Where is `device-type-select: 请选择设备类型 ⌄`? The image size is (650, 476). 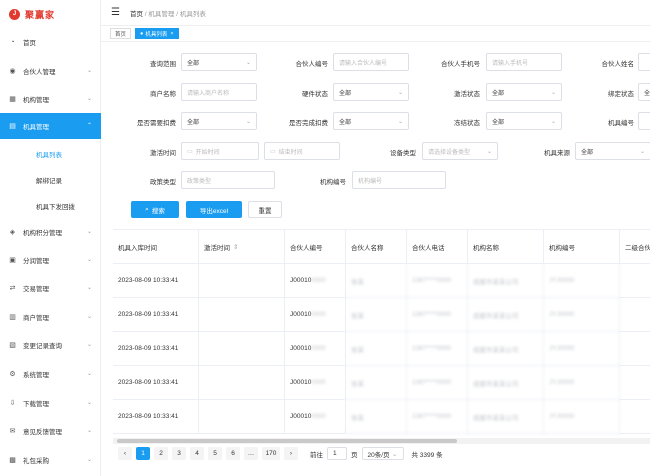 device-type-select: 请选择设备类型 ⌄ is located at coordinates (460, 151).